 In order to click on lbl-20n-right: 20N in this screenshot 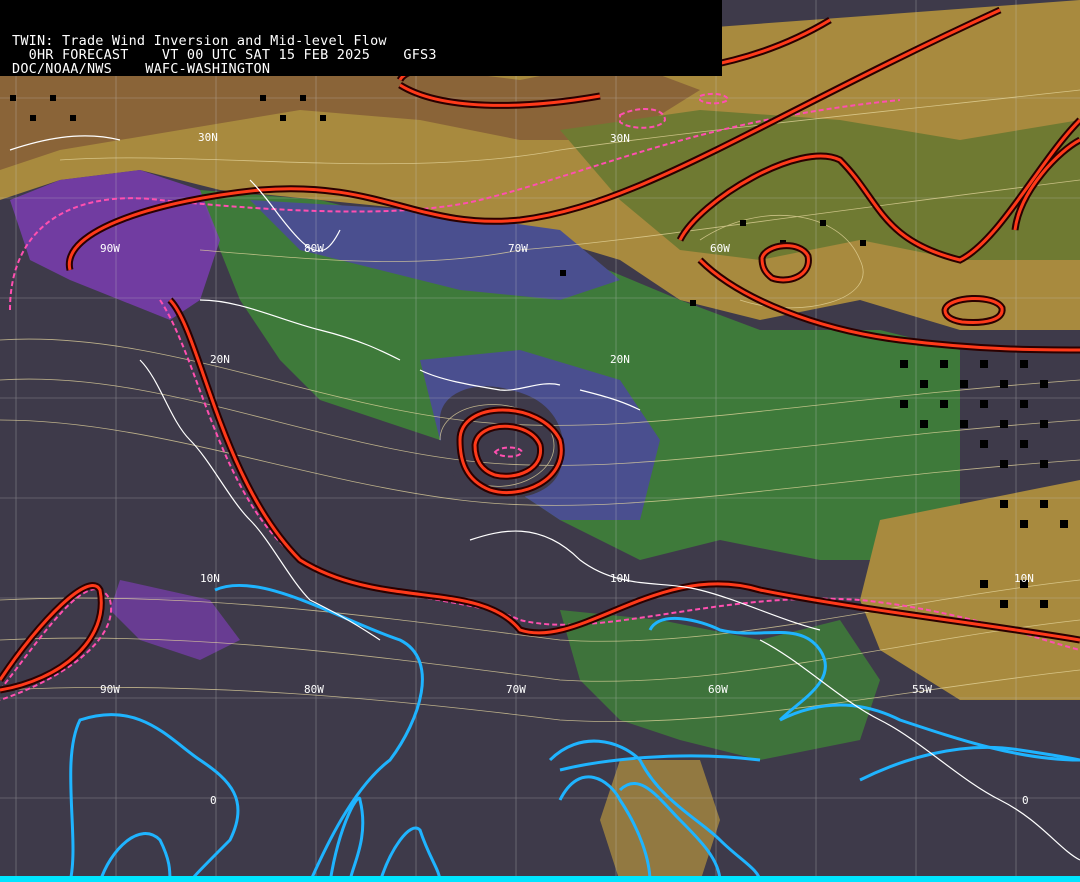, I will do `click(620, 359)`.